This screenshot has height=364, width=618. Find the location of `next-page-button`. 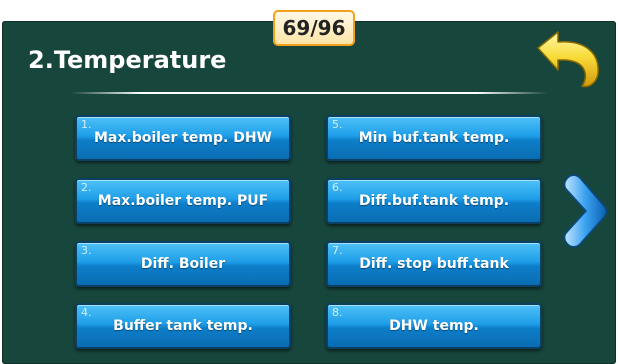

next-page-button is located at coordinates (585, 211).